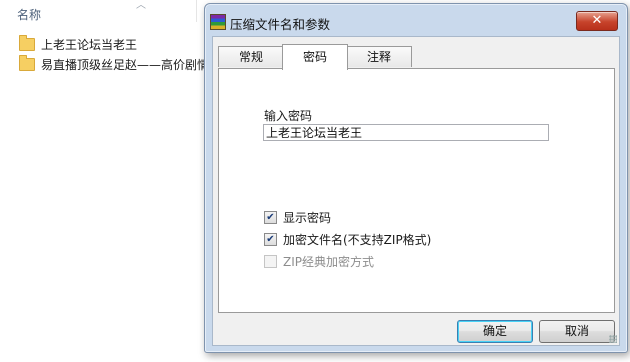  I want to click on file-name: 易直播顶级丝足赵——高价剧情, so click(125, 64).